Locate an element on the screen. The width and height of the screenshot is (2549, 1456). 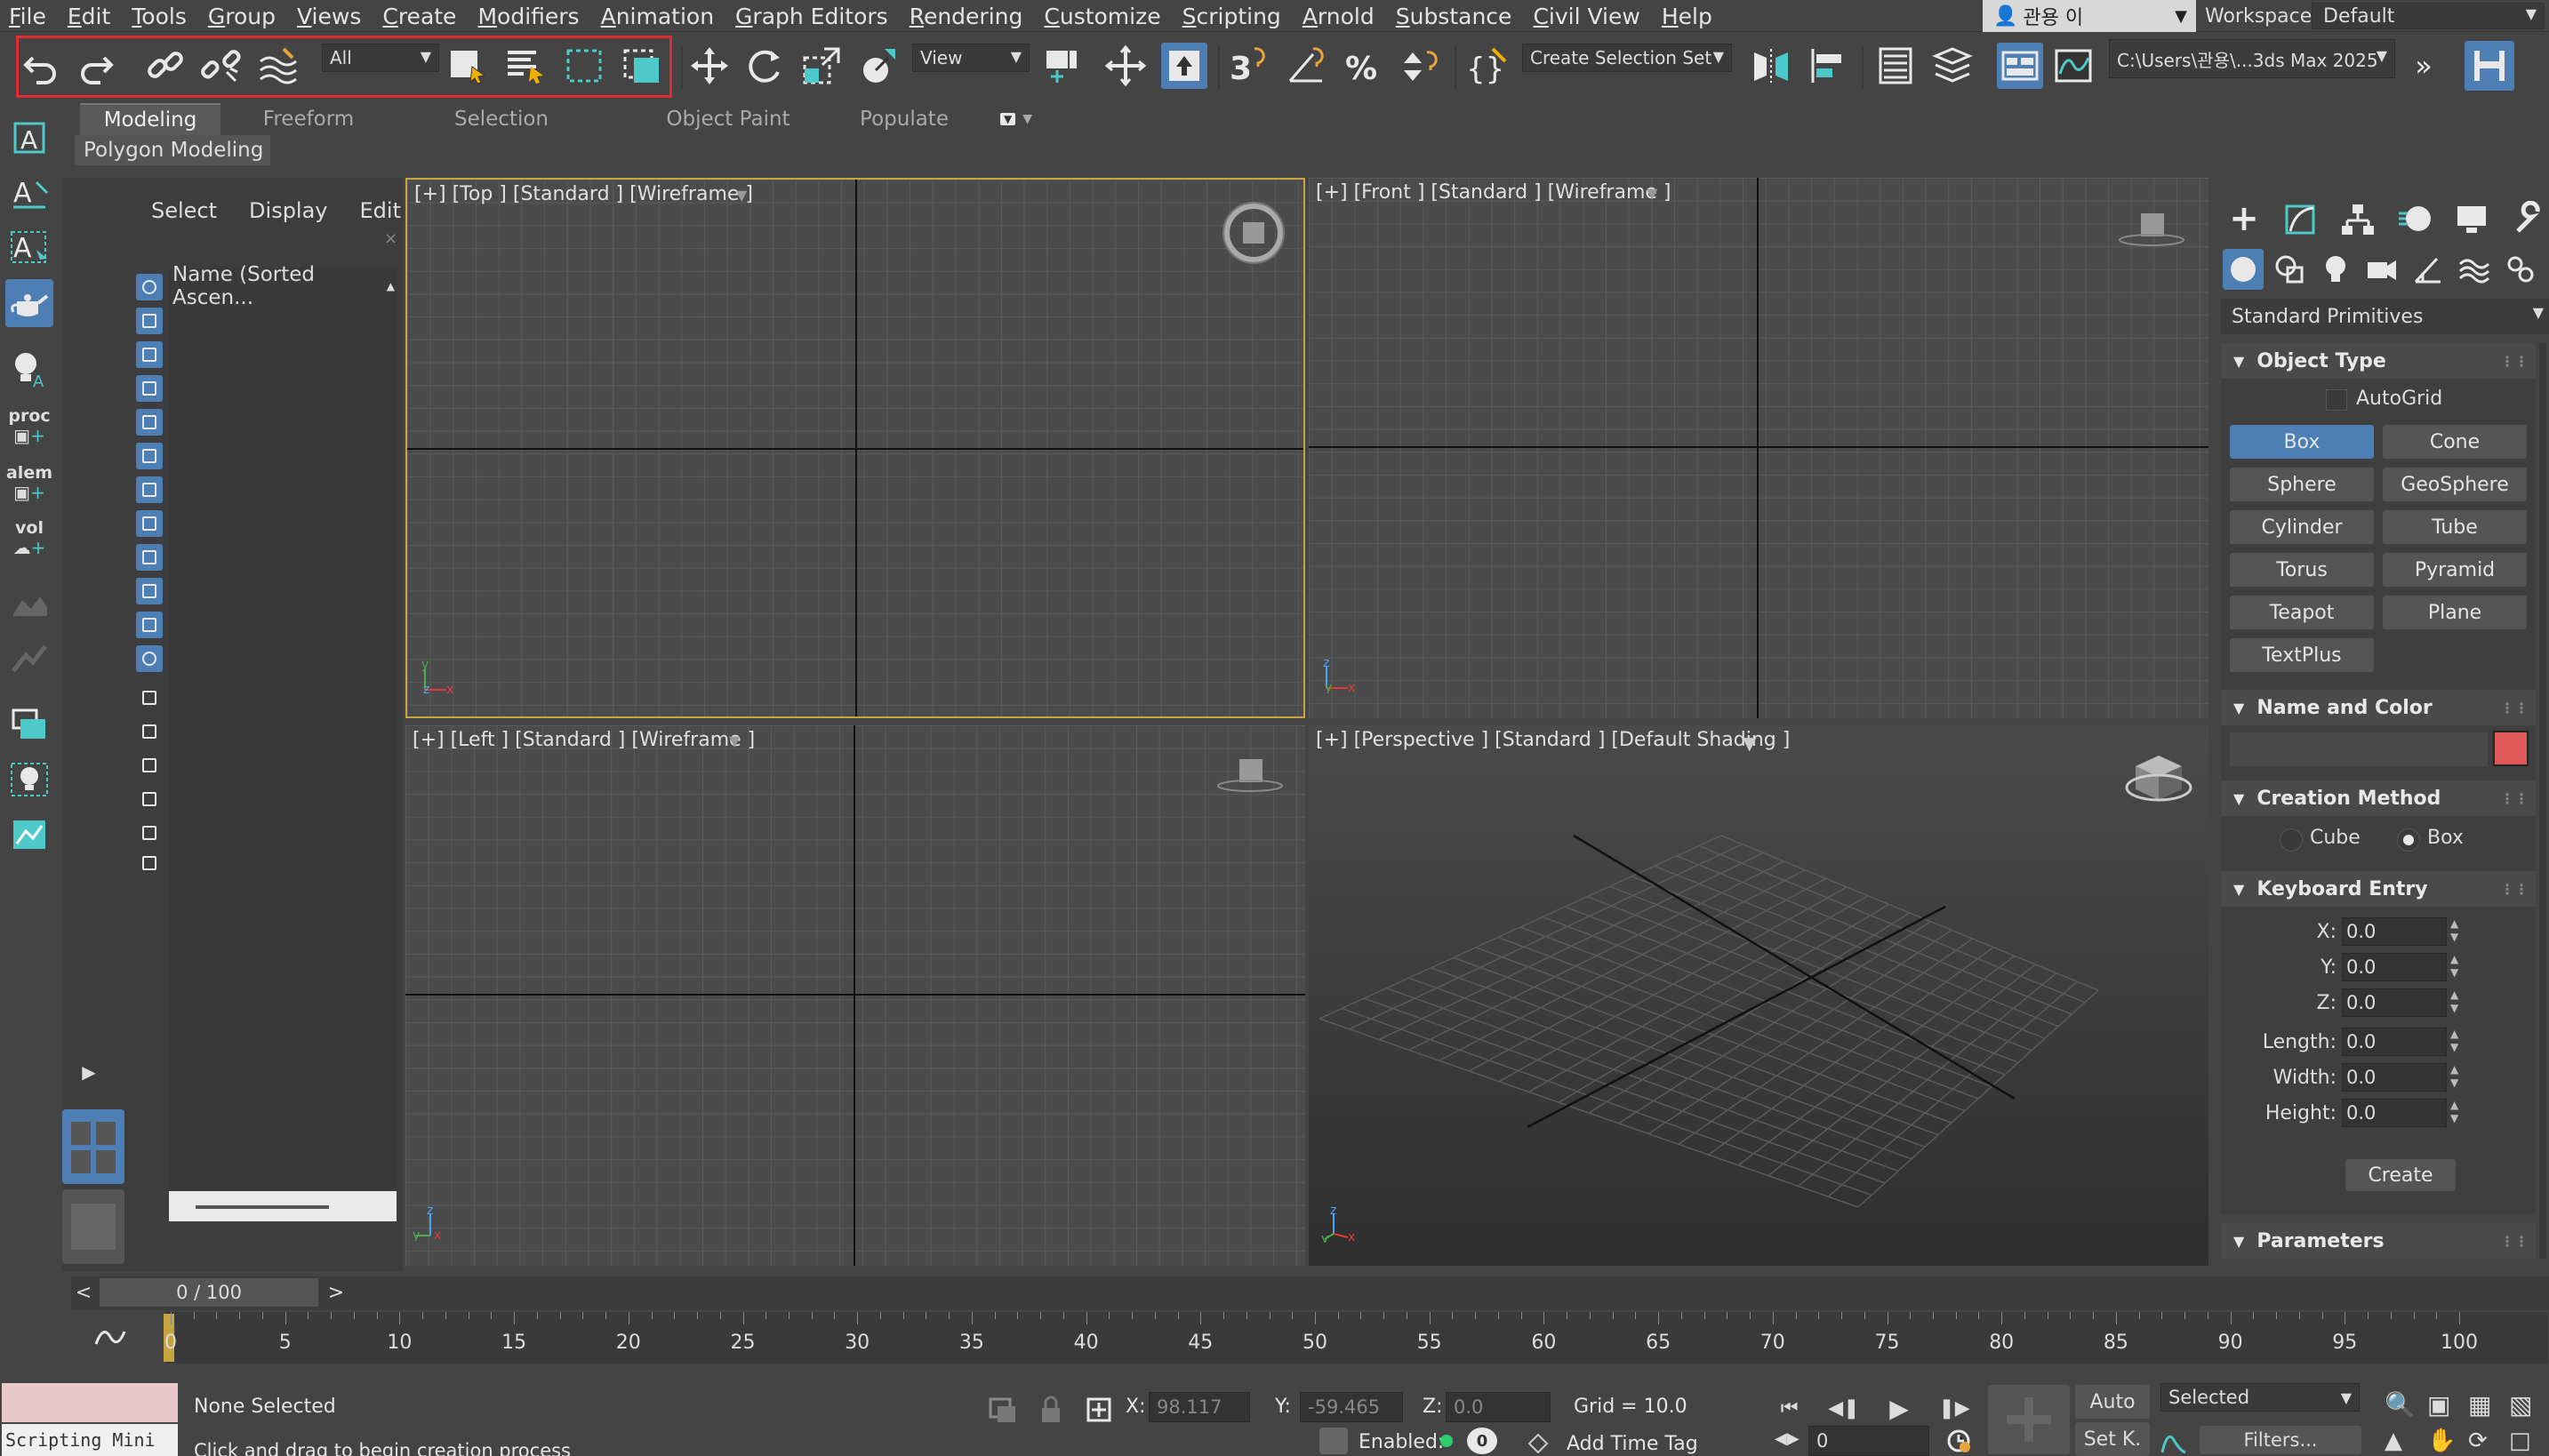
select-and-place-button is located at coordinates (878, 66).